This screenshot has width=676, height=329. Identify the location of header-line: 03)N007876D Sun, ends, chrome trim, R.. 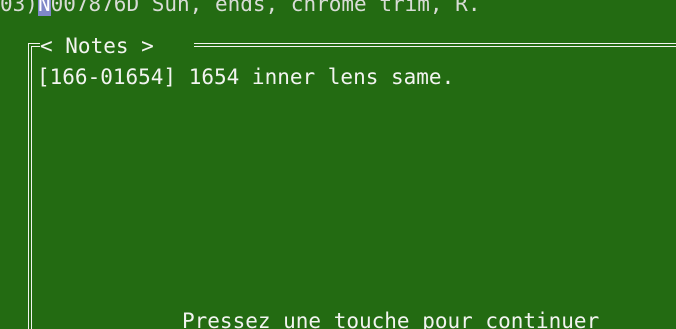
(240, 8).